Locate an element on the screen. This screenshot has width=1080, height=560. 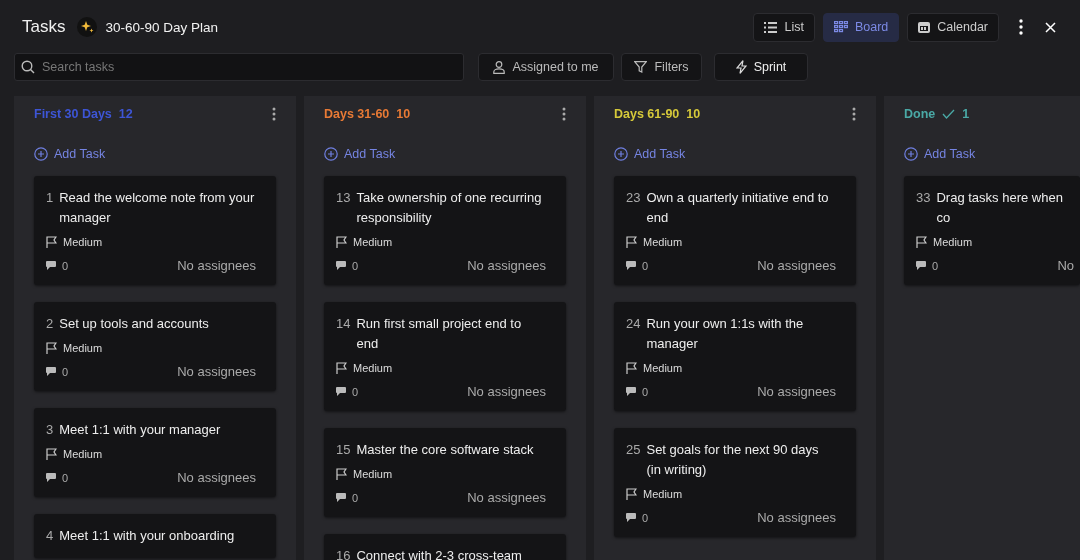
task-title: Own a quarterly initiative end to end is located at coordinates (738, 208).